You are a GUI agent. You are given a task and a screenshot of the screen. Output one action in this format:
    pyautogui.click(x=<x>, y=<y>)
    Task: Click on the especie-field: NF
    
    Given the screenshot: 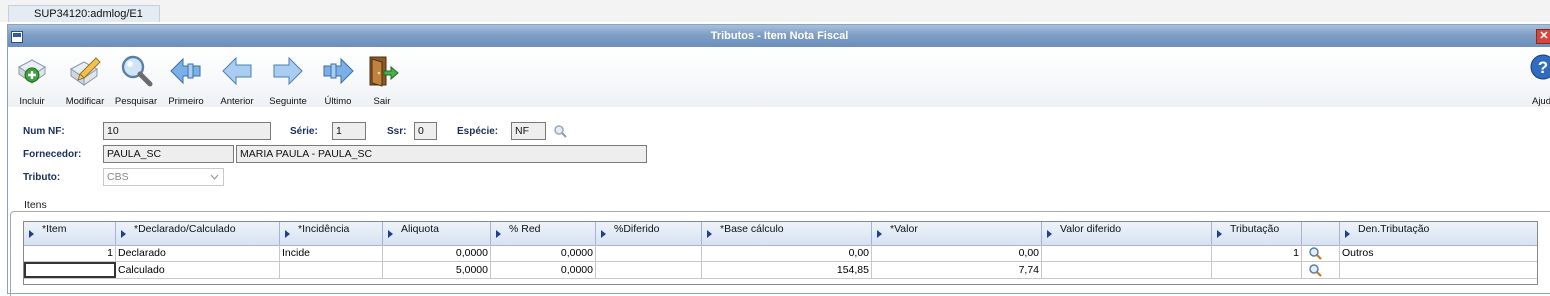 What is the action you would take?
    pyautogui.click(x=528, y=131)
    